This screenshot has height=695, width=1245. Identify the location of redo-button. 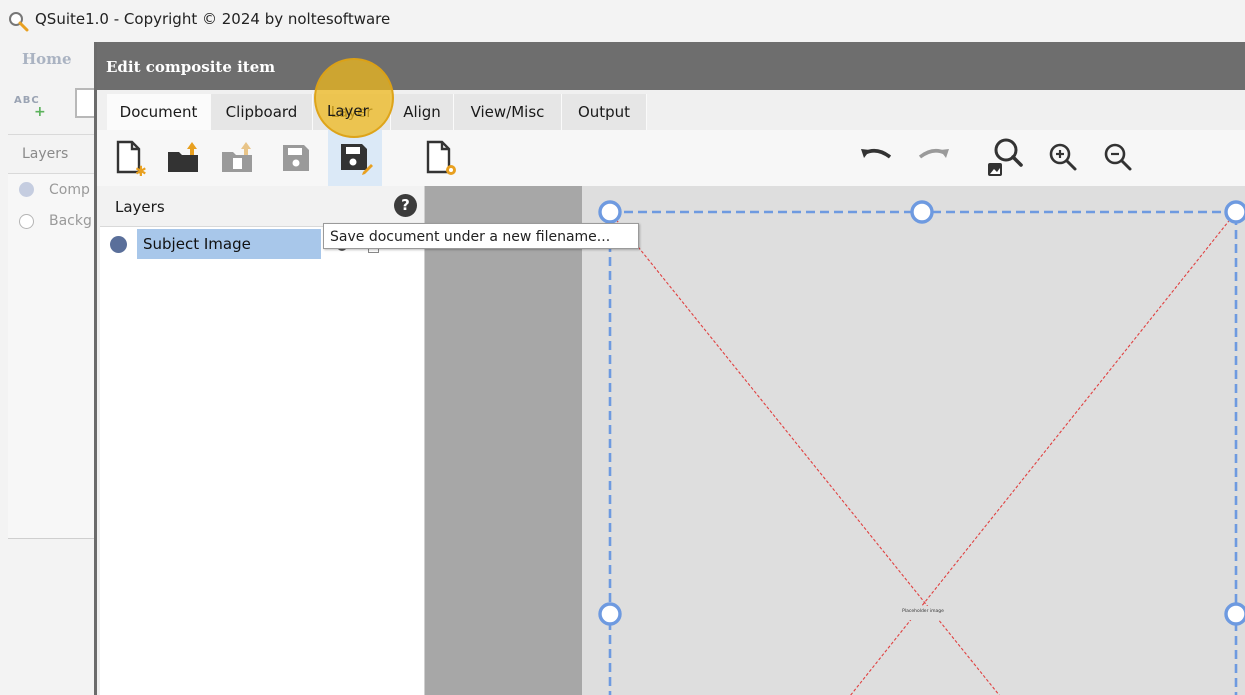
(933, 158).